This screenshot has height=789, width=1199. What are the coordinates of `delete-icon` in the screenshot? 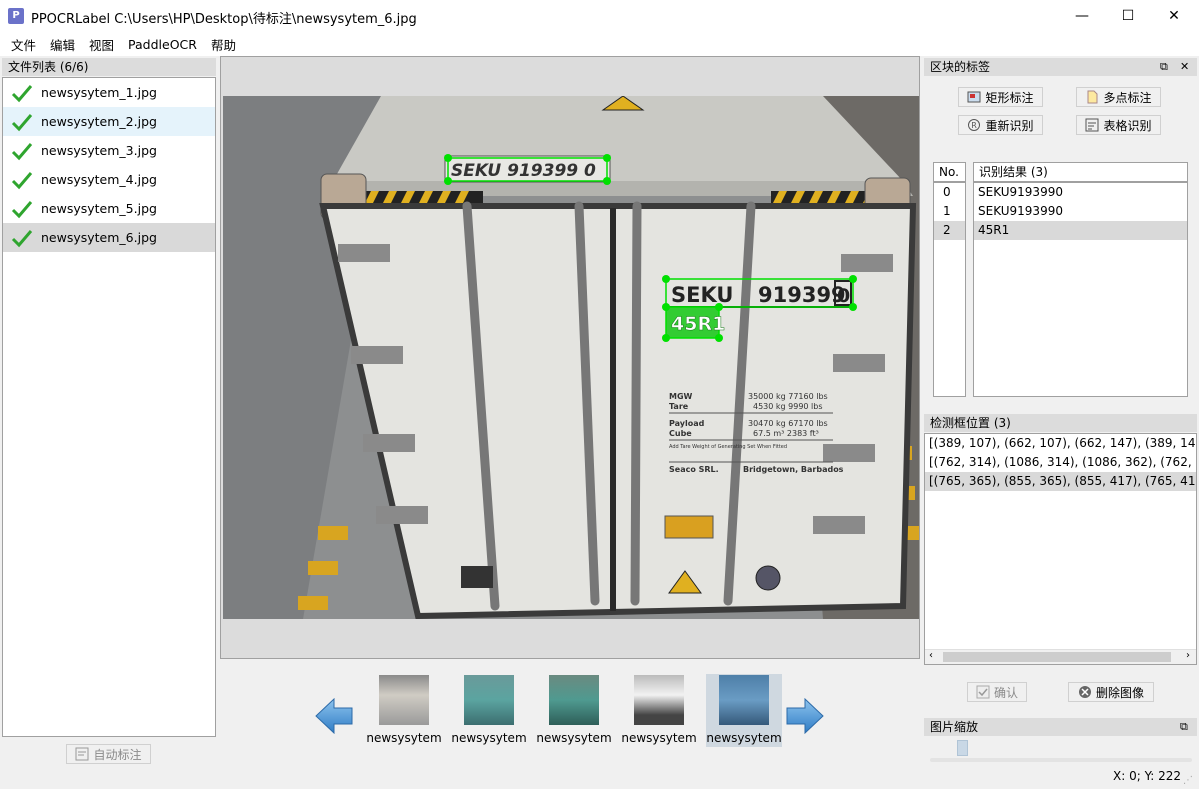 It's located at (1084, 692).